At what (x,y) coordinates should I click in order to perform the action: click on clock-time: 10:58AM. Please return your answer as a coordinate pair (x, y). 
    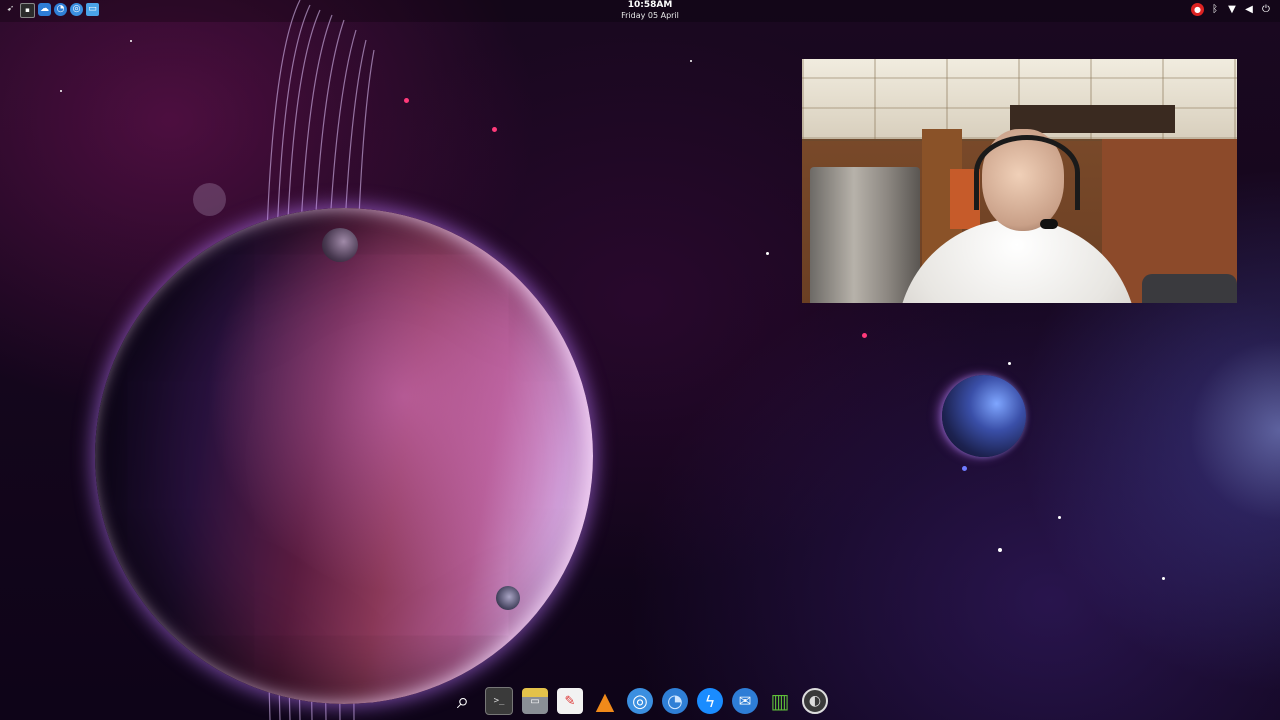
    Looking at the image, I should click on (650, 5).